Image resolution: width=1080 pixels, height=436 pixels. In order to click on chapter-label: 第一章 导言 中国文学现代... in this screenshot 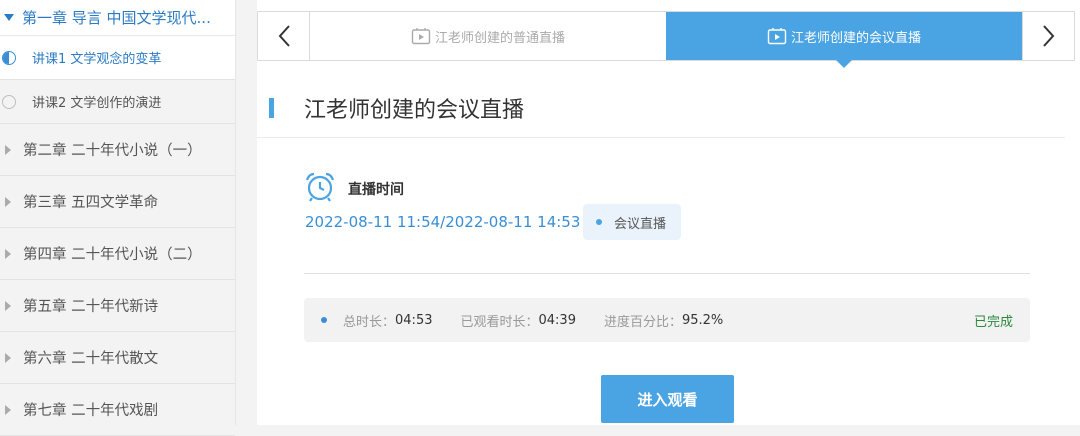, I will do `click(116, 18)`.